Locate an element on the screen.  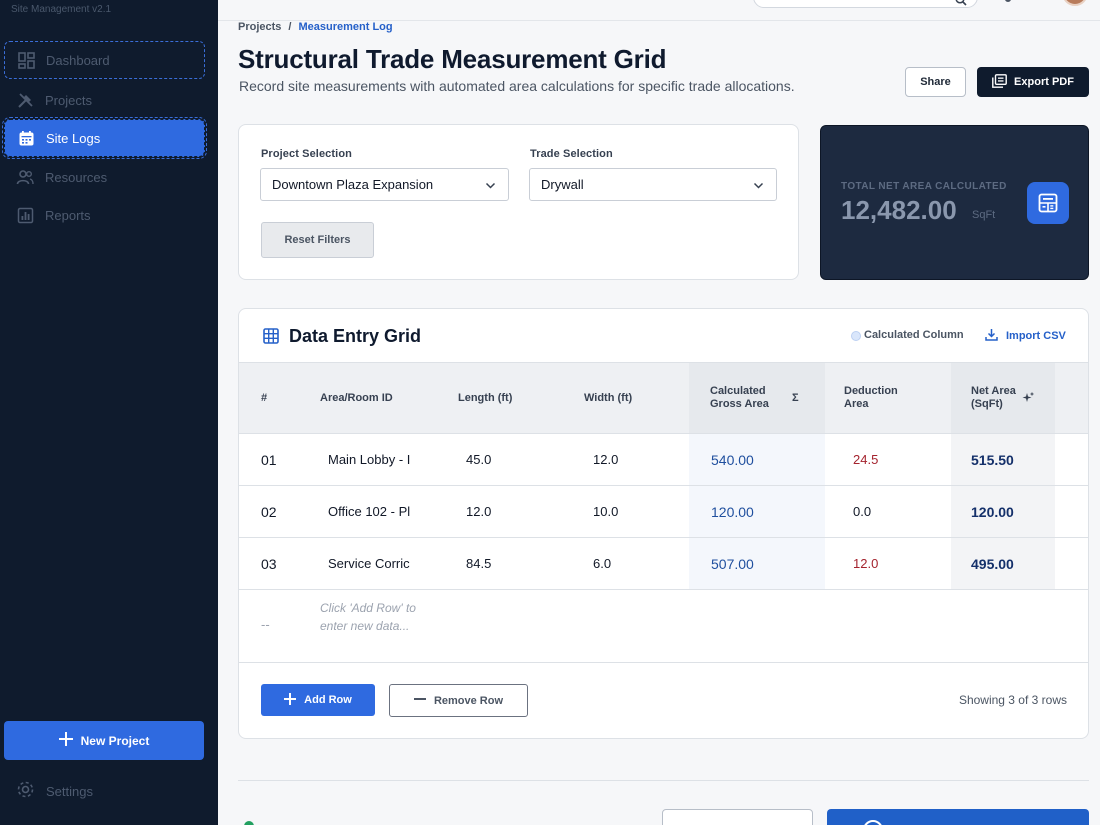
project-selection-label: Project Selection is located at coordinates (306, 154).